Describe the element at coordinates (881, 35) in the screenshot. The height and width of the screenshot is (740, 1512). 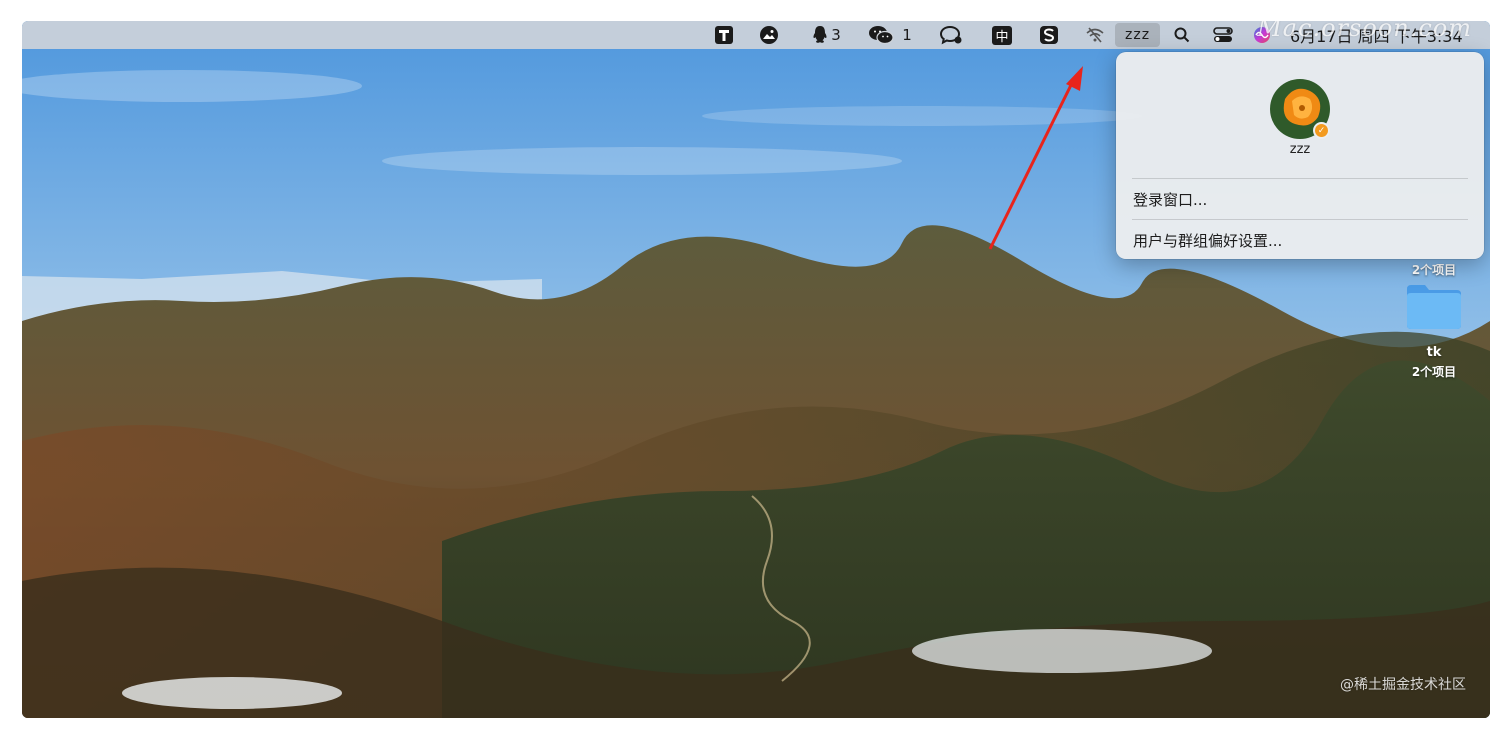
I see `wechat-icon` at that location.